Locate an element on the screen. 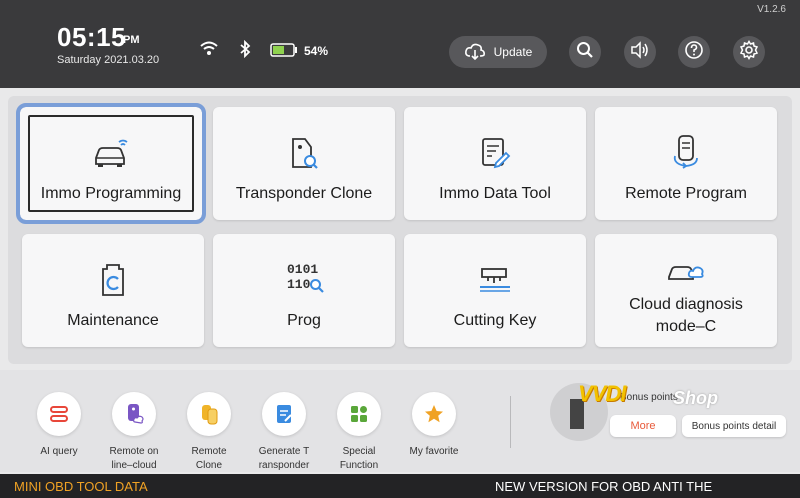 This screenshot has width=800, height=498. tile-transponder-clone: Transponder Clone is located at coordinates (304, 163).